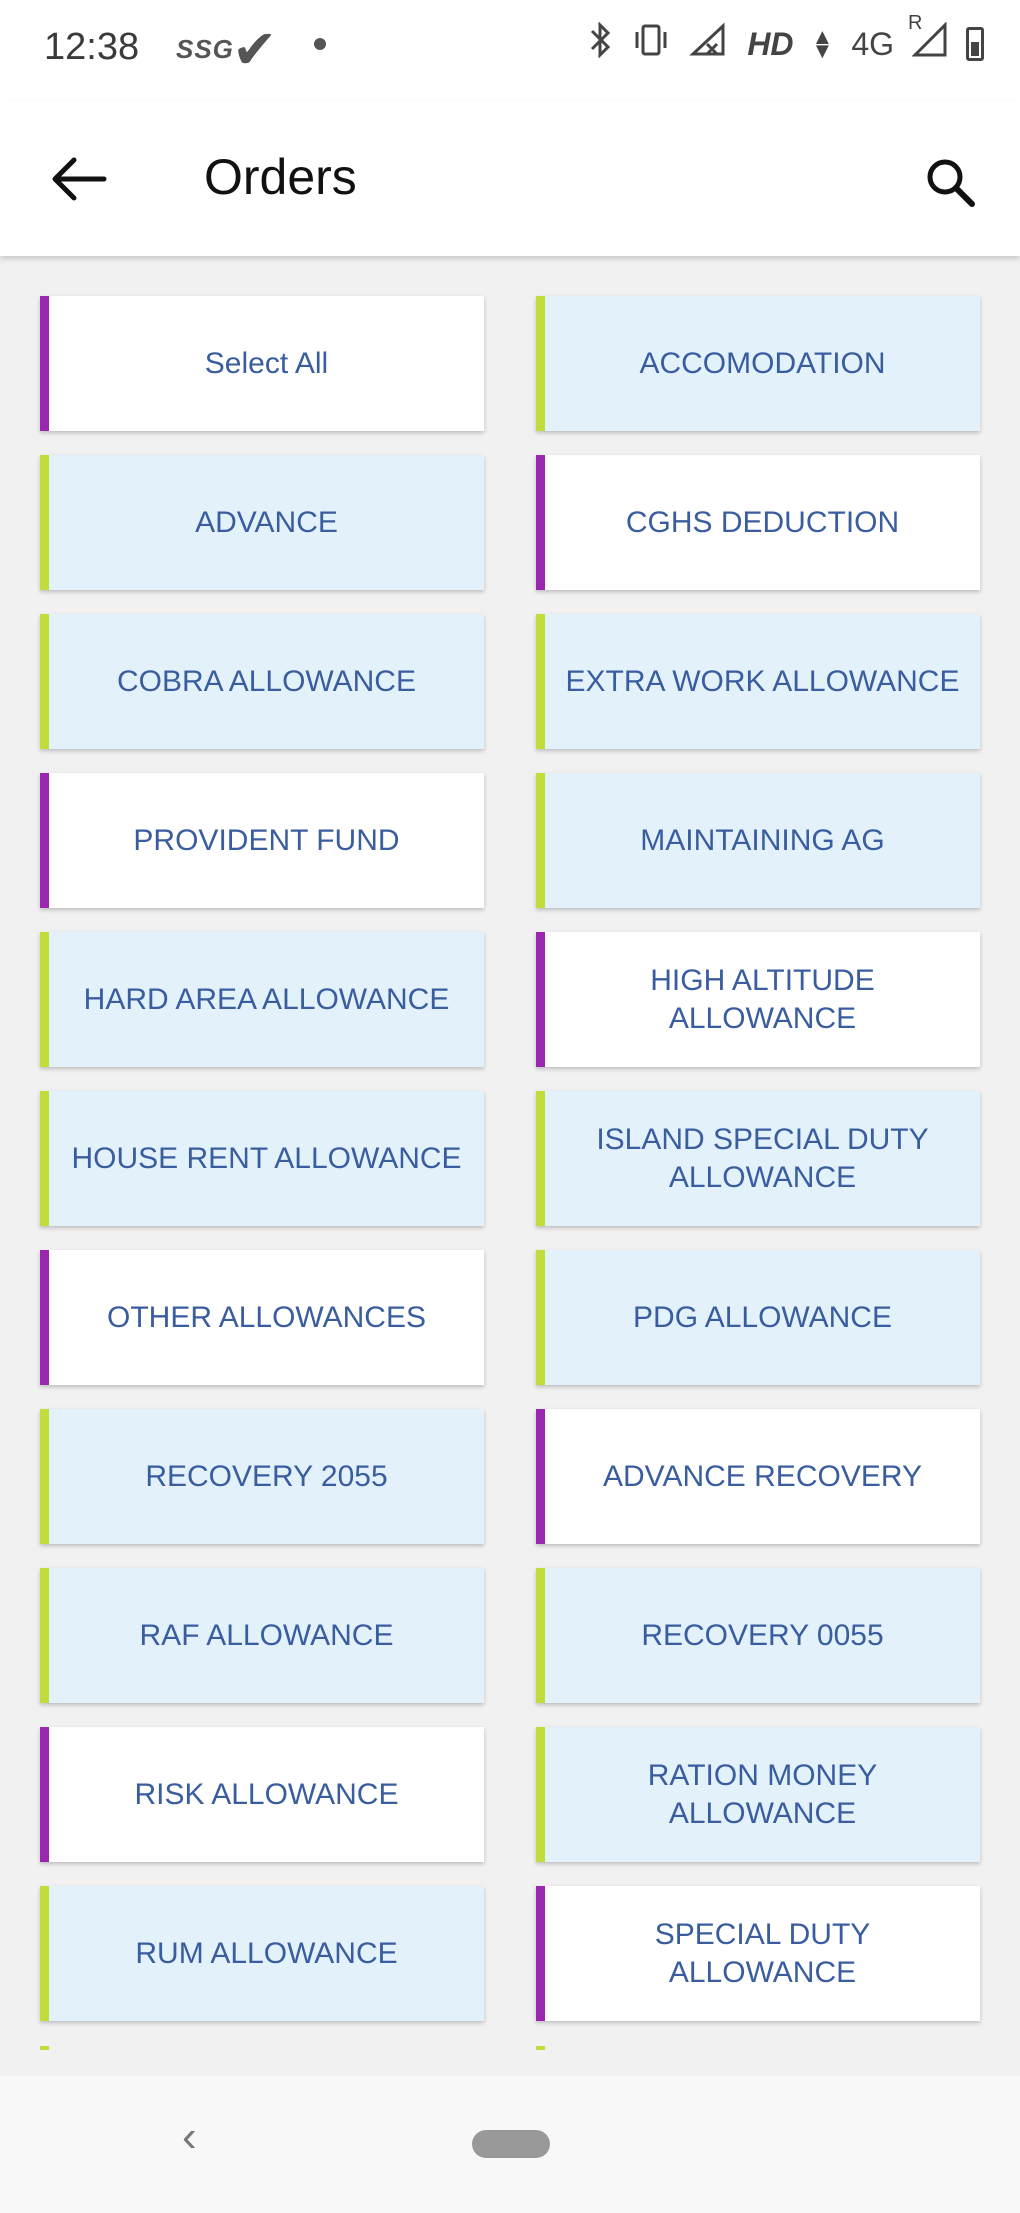 The height and width of the screenshot is (2213, 1020). I want to click on order-card: RATION MONEY ALLOWANCE, so click(758, 1794).